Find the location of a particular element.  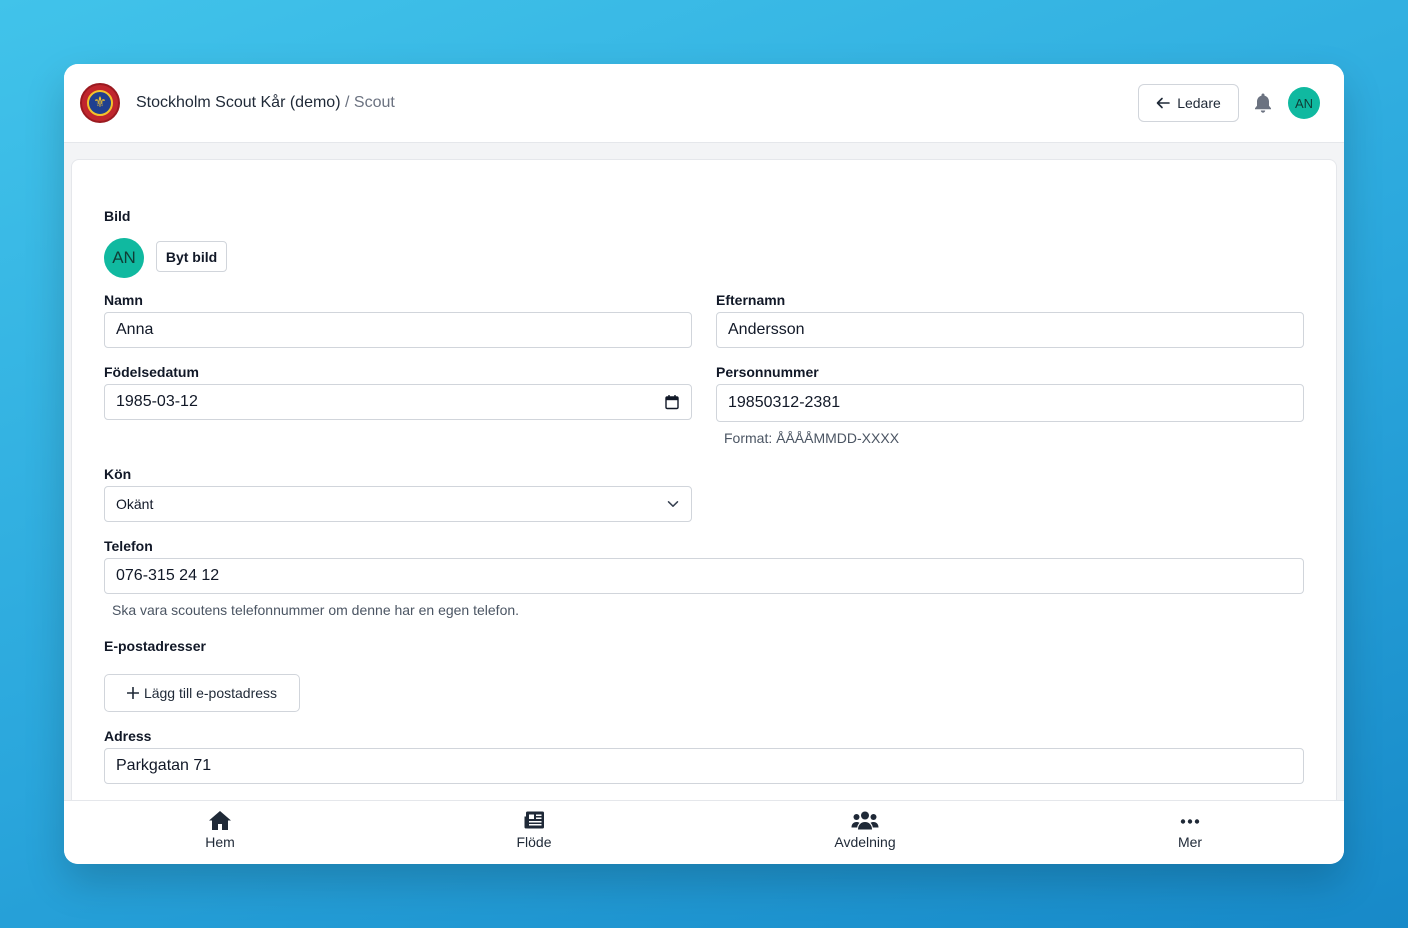

last-name-input: Andersson is located at coordinates (1010, 330).